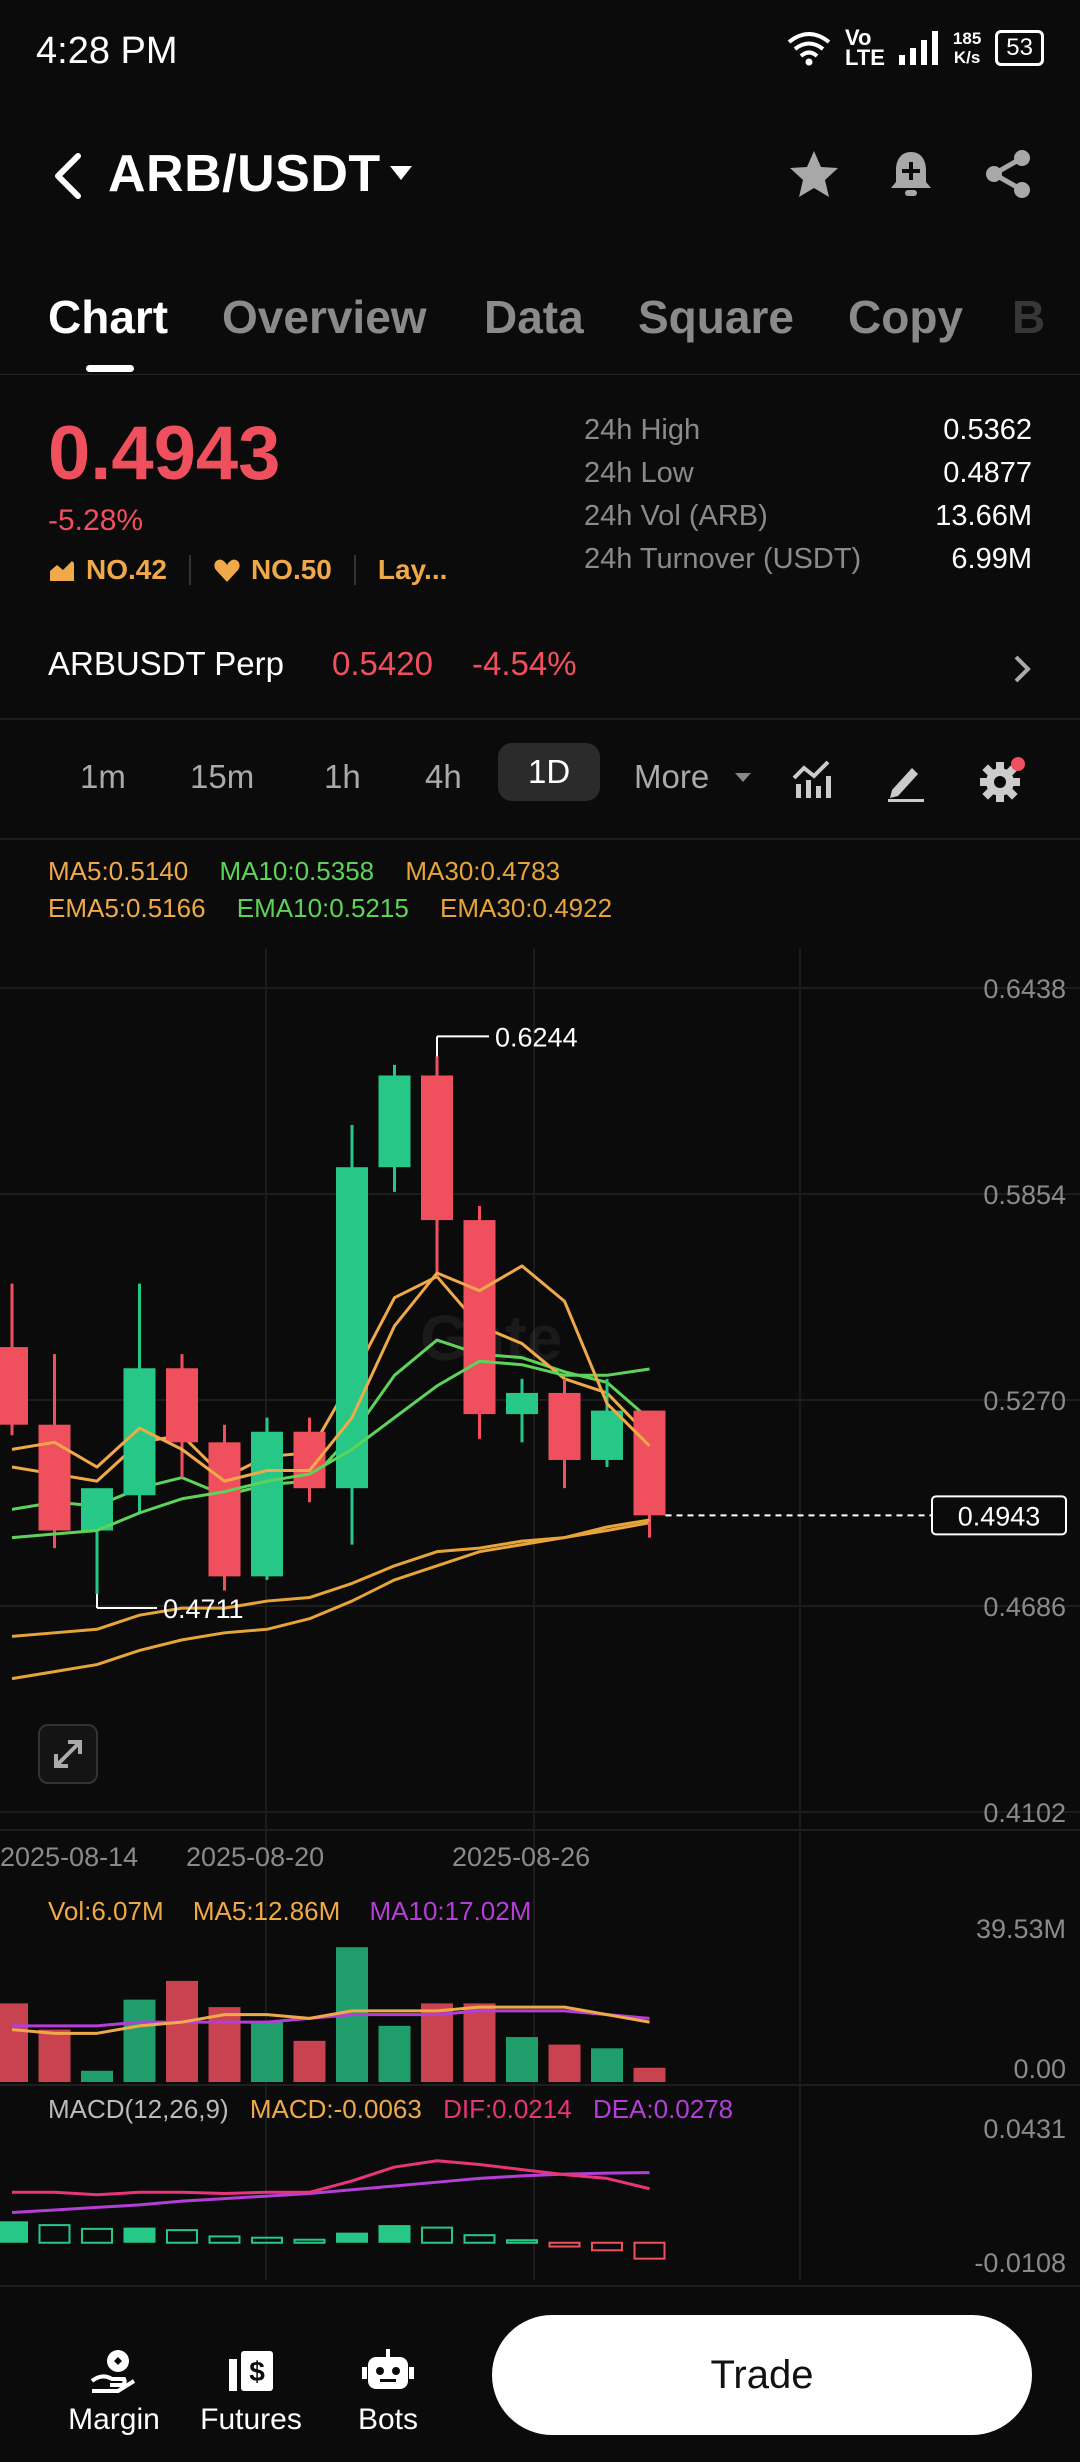 The image size is (1080, 2462). Describe the element at coordinates (103, 777) in the screenshot. I see `timeframe-1m: 1m` at that location.